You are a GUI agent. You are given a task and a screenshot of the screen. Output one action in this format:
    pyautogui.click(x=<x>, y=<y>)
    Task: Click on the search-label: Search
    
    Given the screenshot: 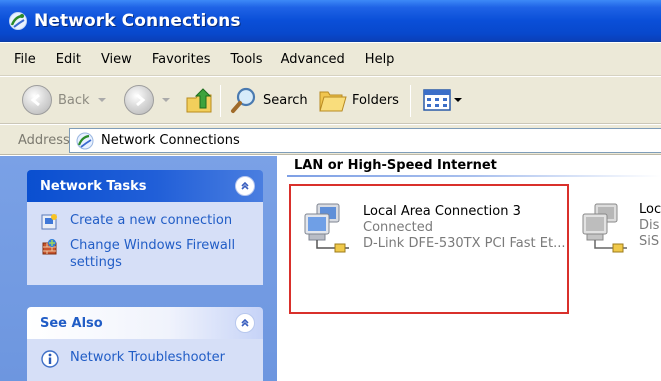 What is the action you would take?
    pyautogui.click(x=285, y=100)
    